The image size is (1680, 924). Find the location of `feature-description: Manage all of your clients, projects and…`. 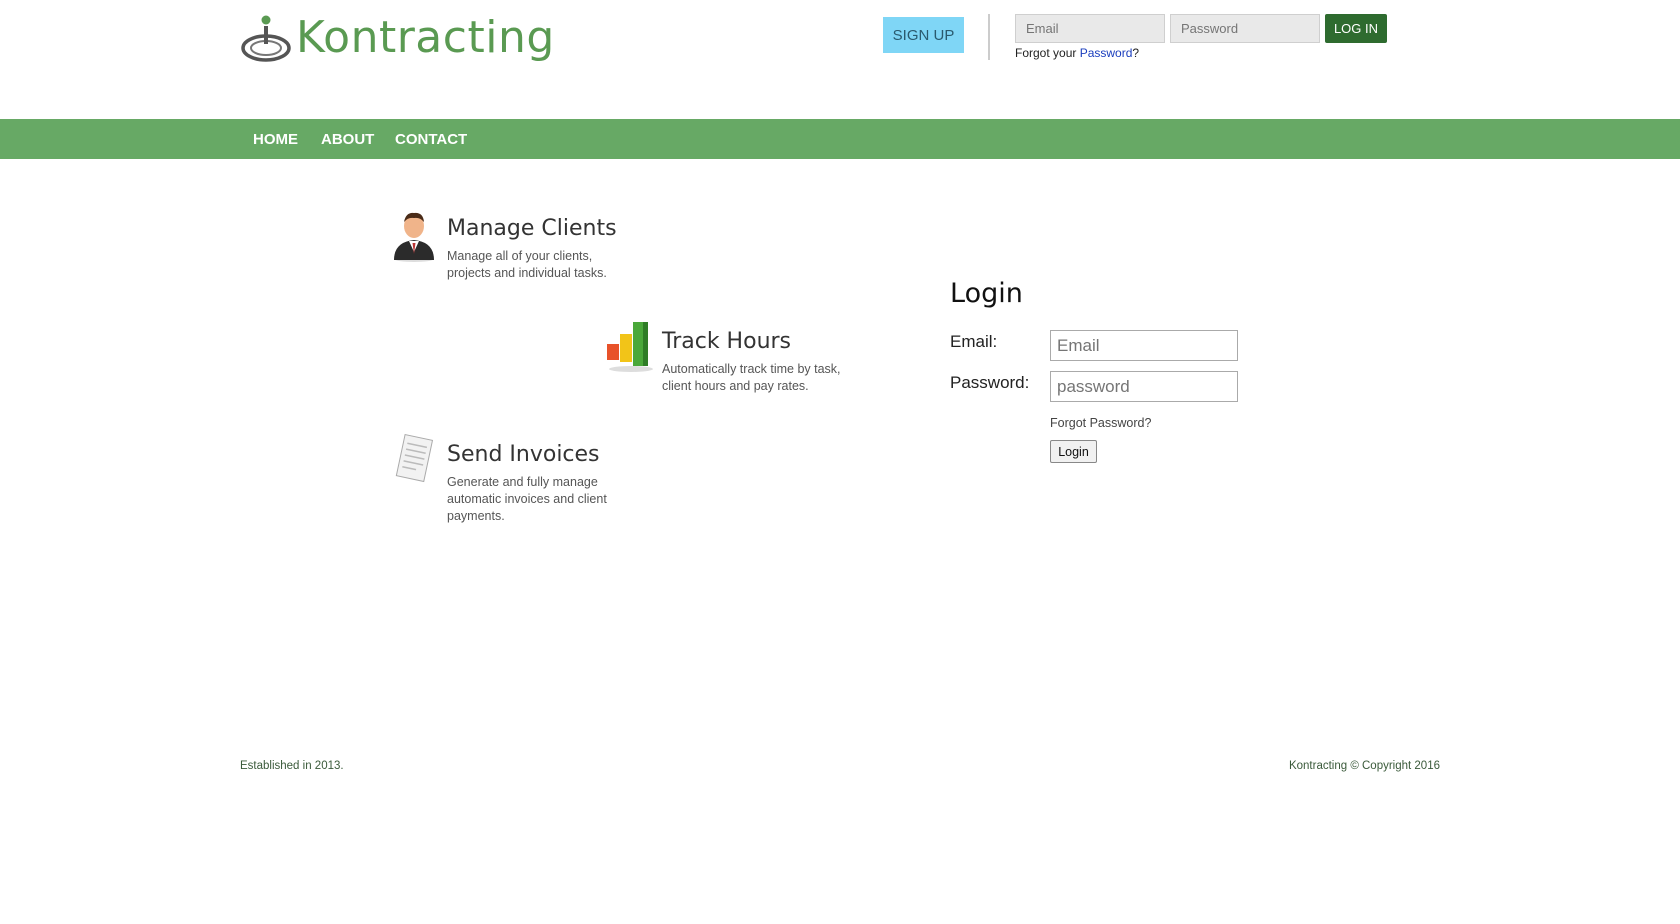

feature-description: Manage all of your clients, projects and… is located at coordinates (527, 265).